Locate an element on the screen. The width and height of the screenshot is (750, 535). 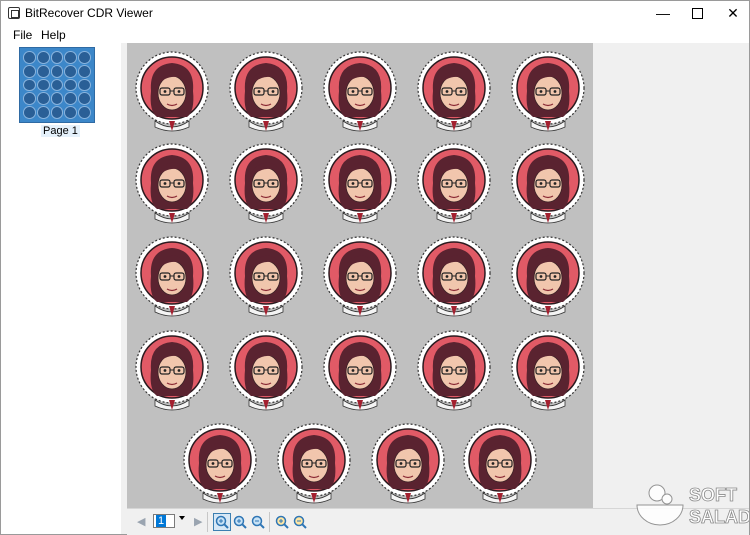
zoom-width-icon is located at coordinates (282, 522).